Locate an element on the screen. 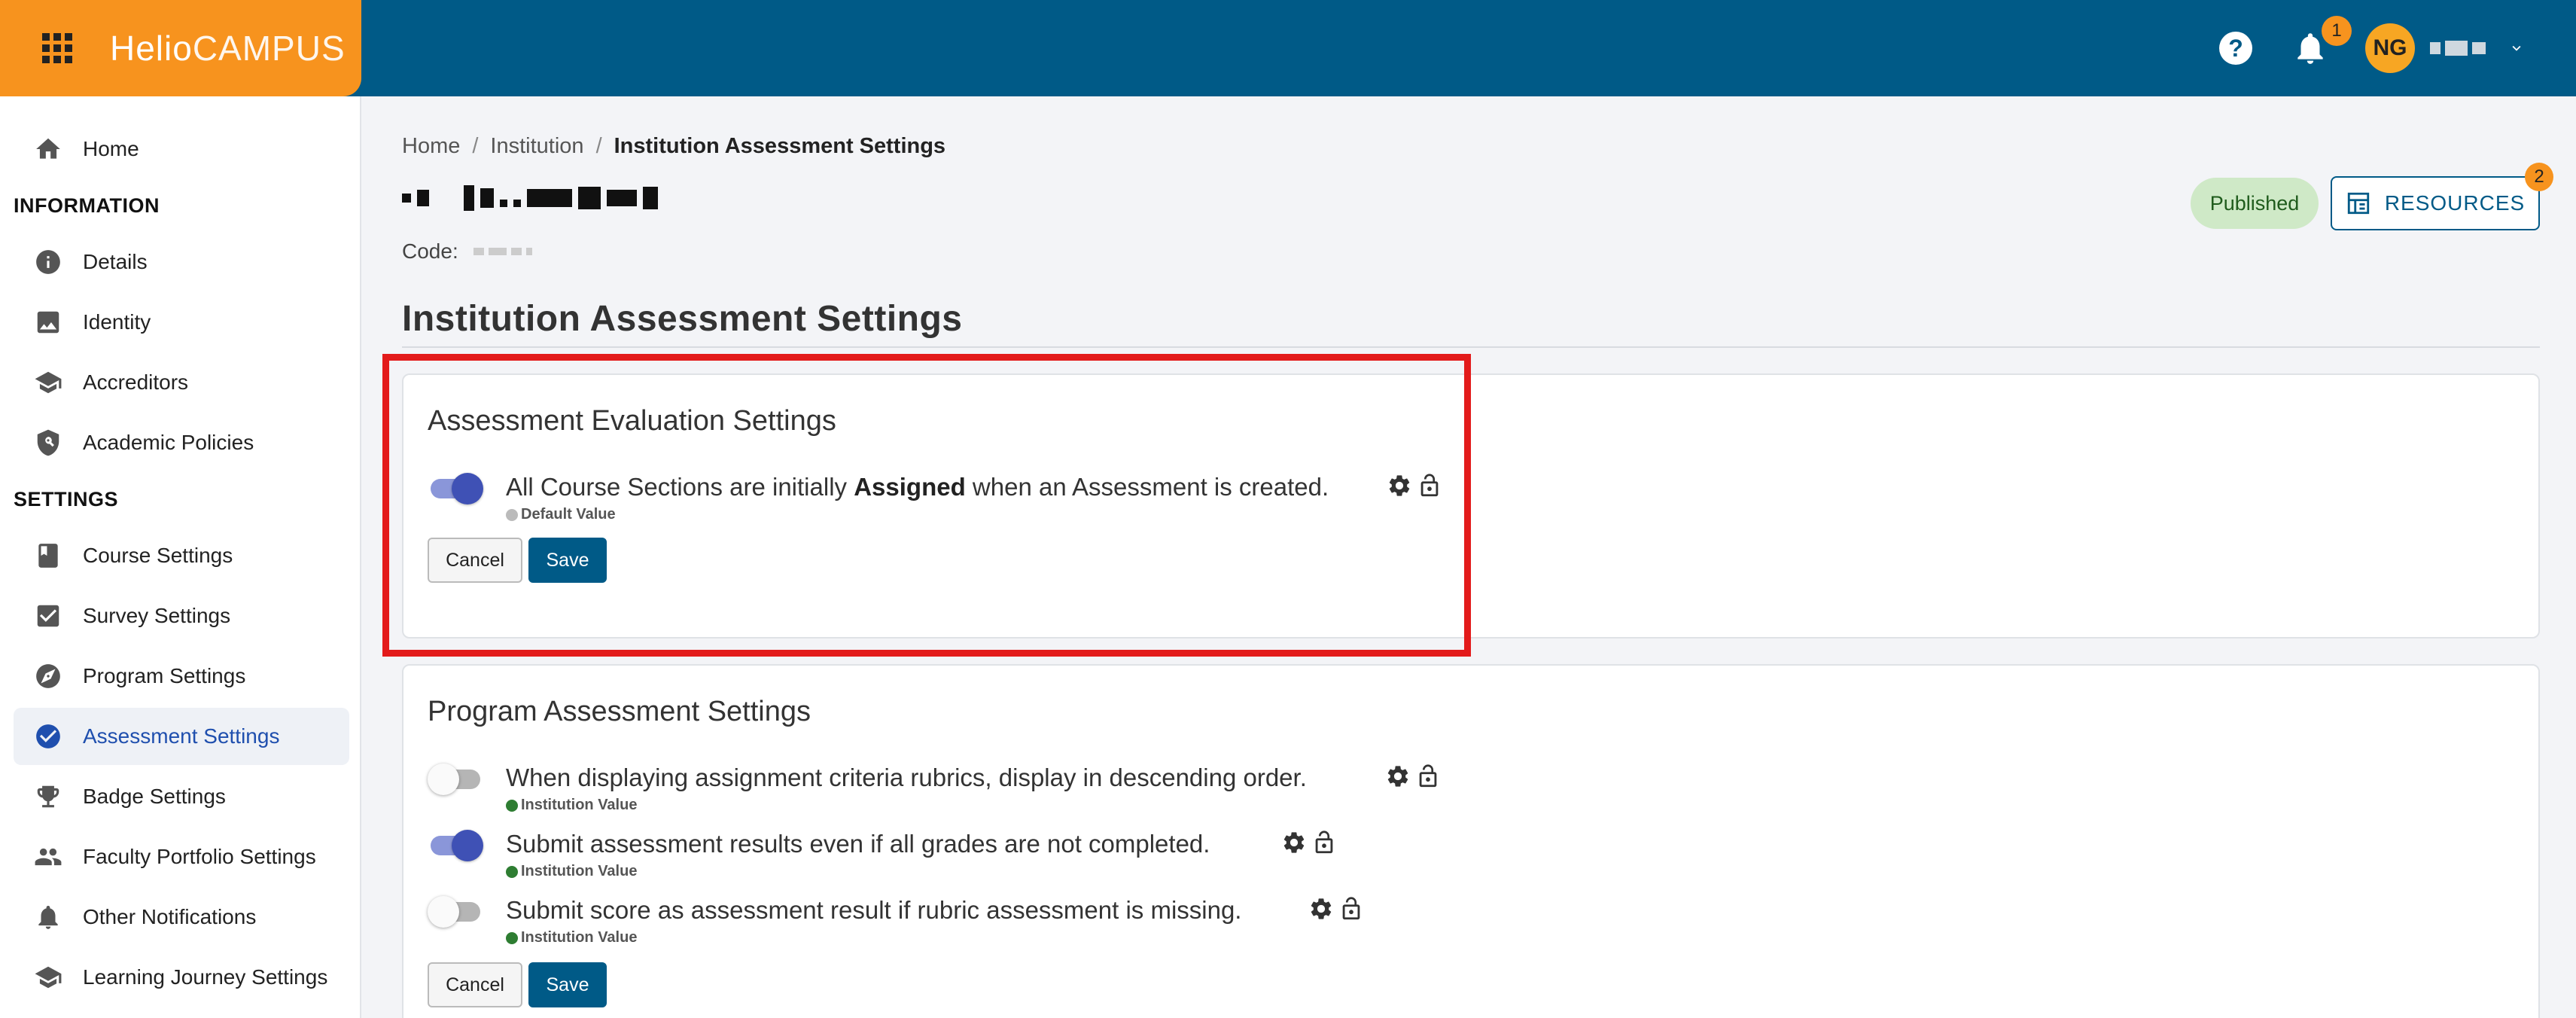  apps-grid-icon is located at coordinates (57, 48).